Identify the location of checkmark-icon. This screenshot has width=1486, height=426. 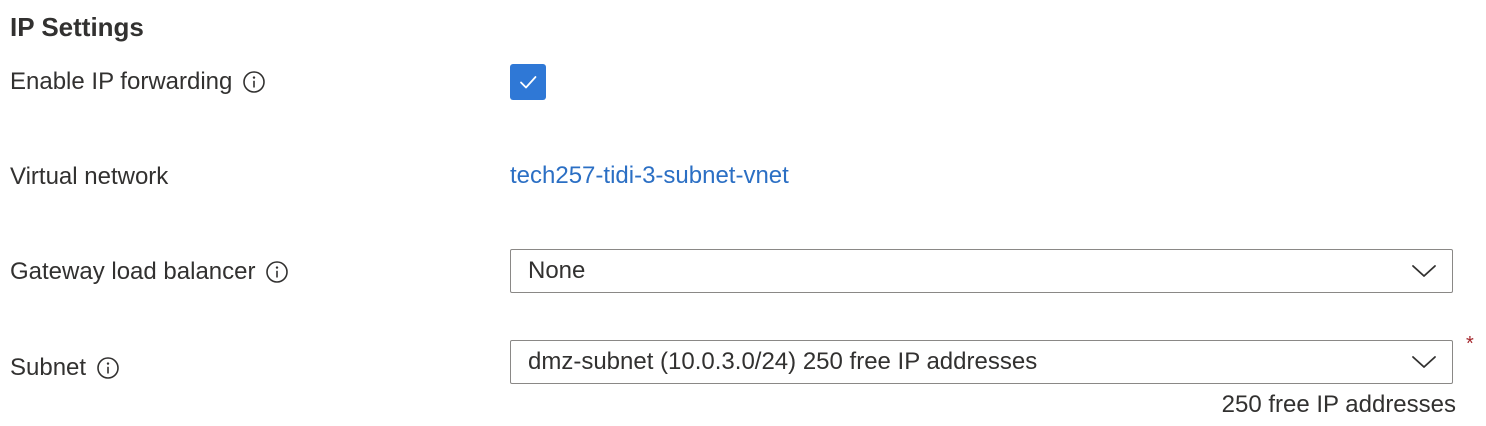
(528, 82).